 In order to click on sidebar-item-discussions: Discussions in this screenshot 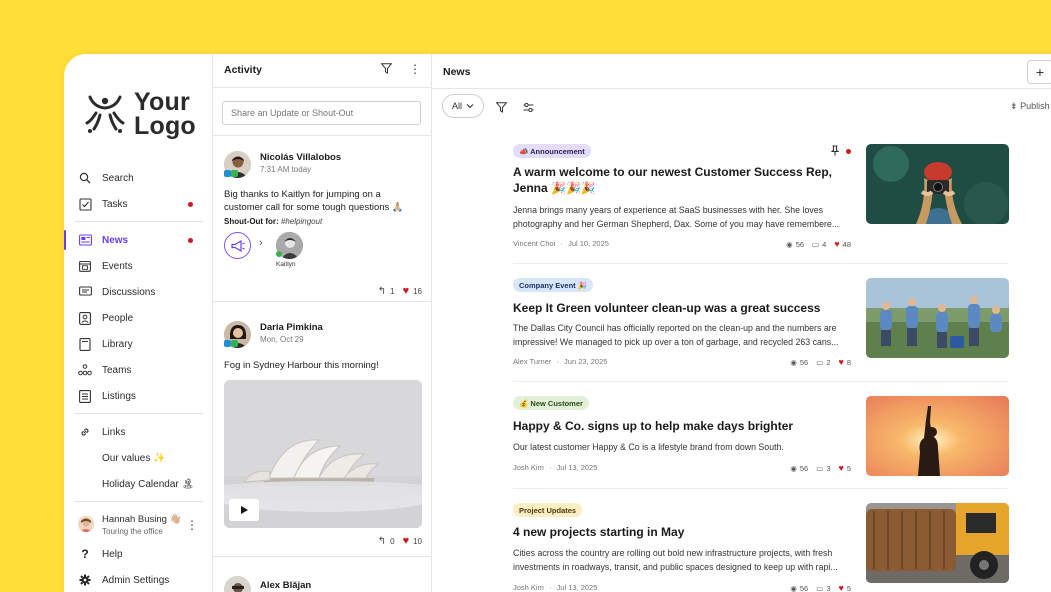, I will do `click(138, 292)`.